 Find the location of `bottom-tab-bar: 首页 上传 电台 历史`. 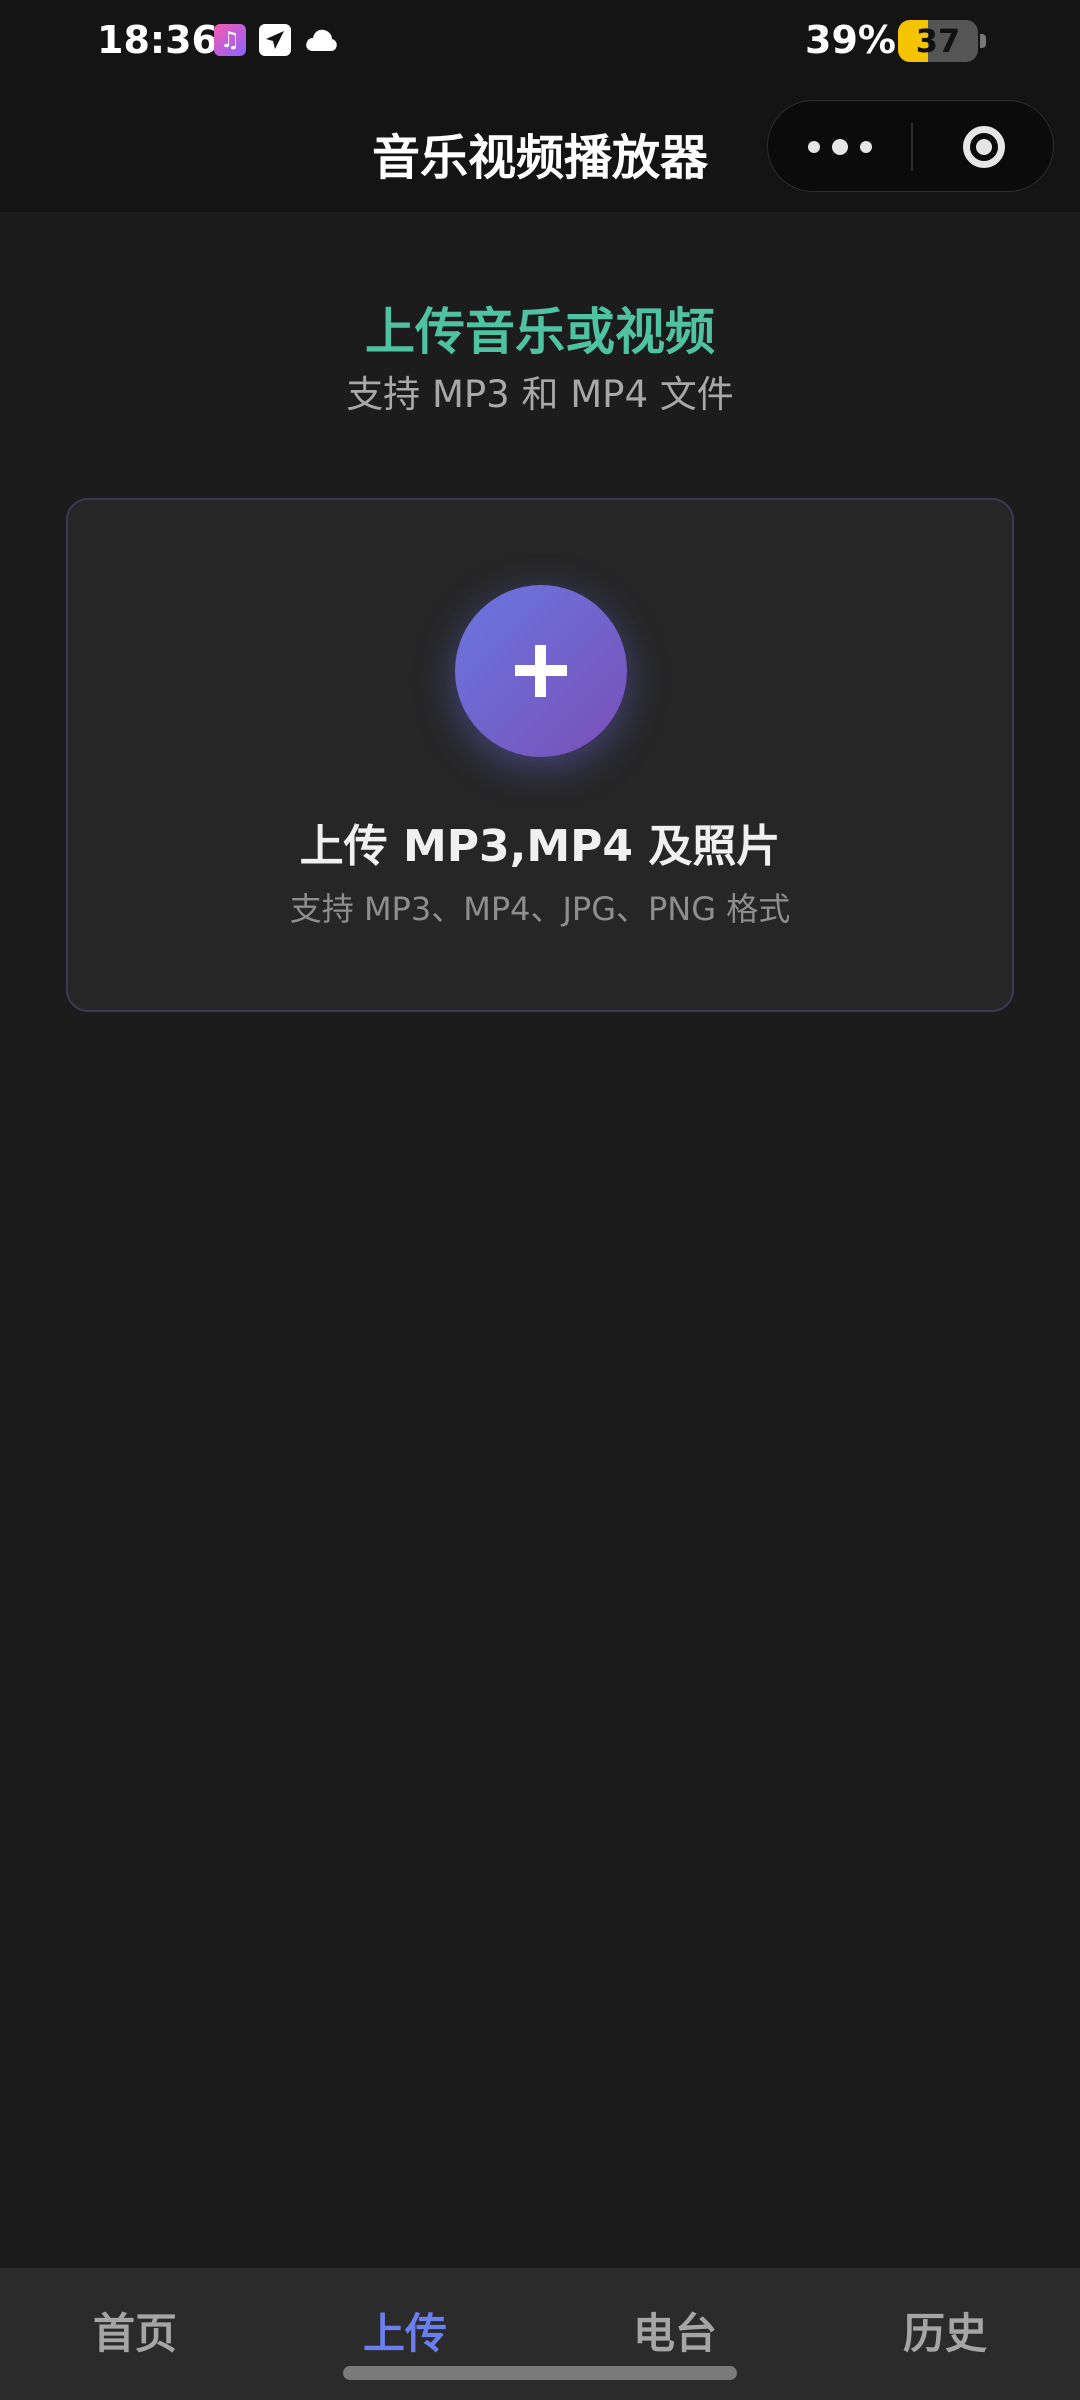

bottom-tab-bar: 首页 上传 电台 历史 is located at coordinates (540, 2334).